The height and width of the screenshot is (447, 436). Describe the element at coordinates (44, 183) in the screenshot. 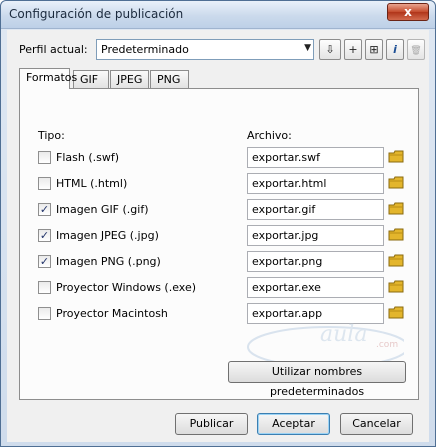

I see `checkbox-html` at that location.